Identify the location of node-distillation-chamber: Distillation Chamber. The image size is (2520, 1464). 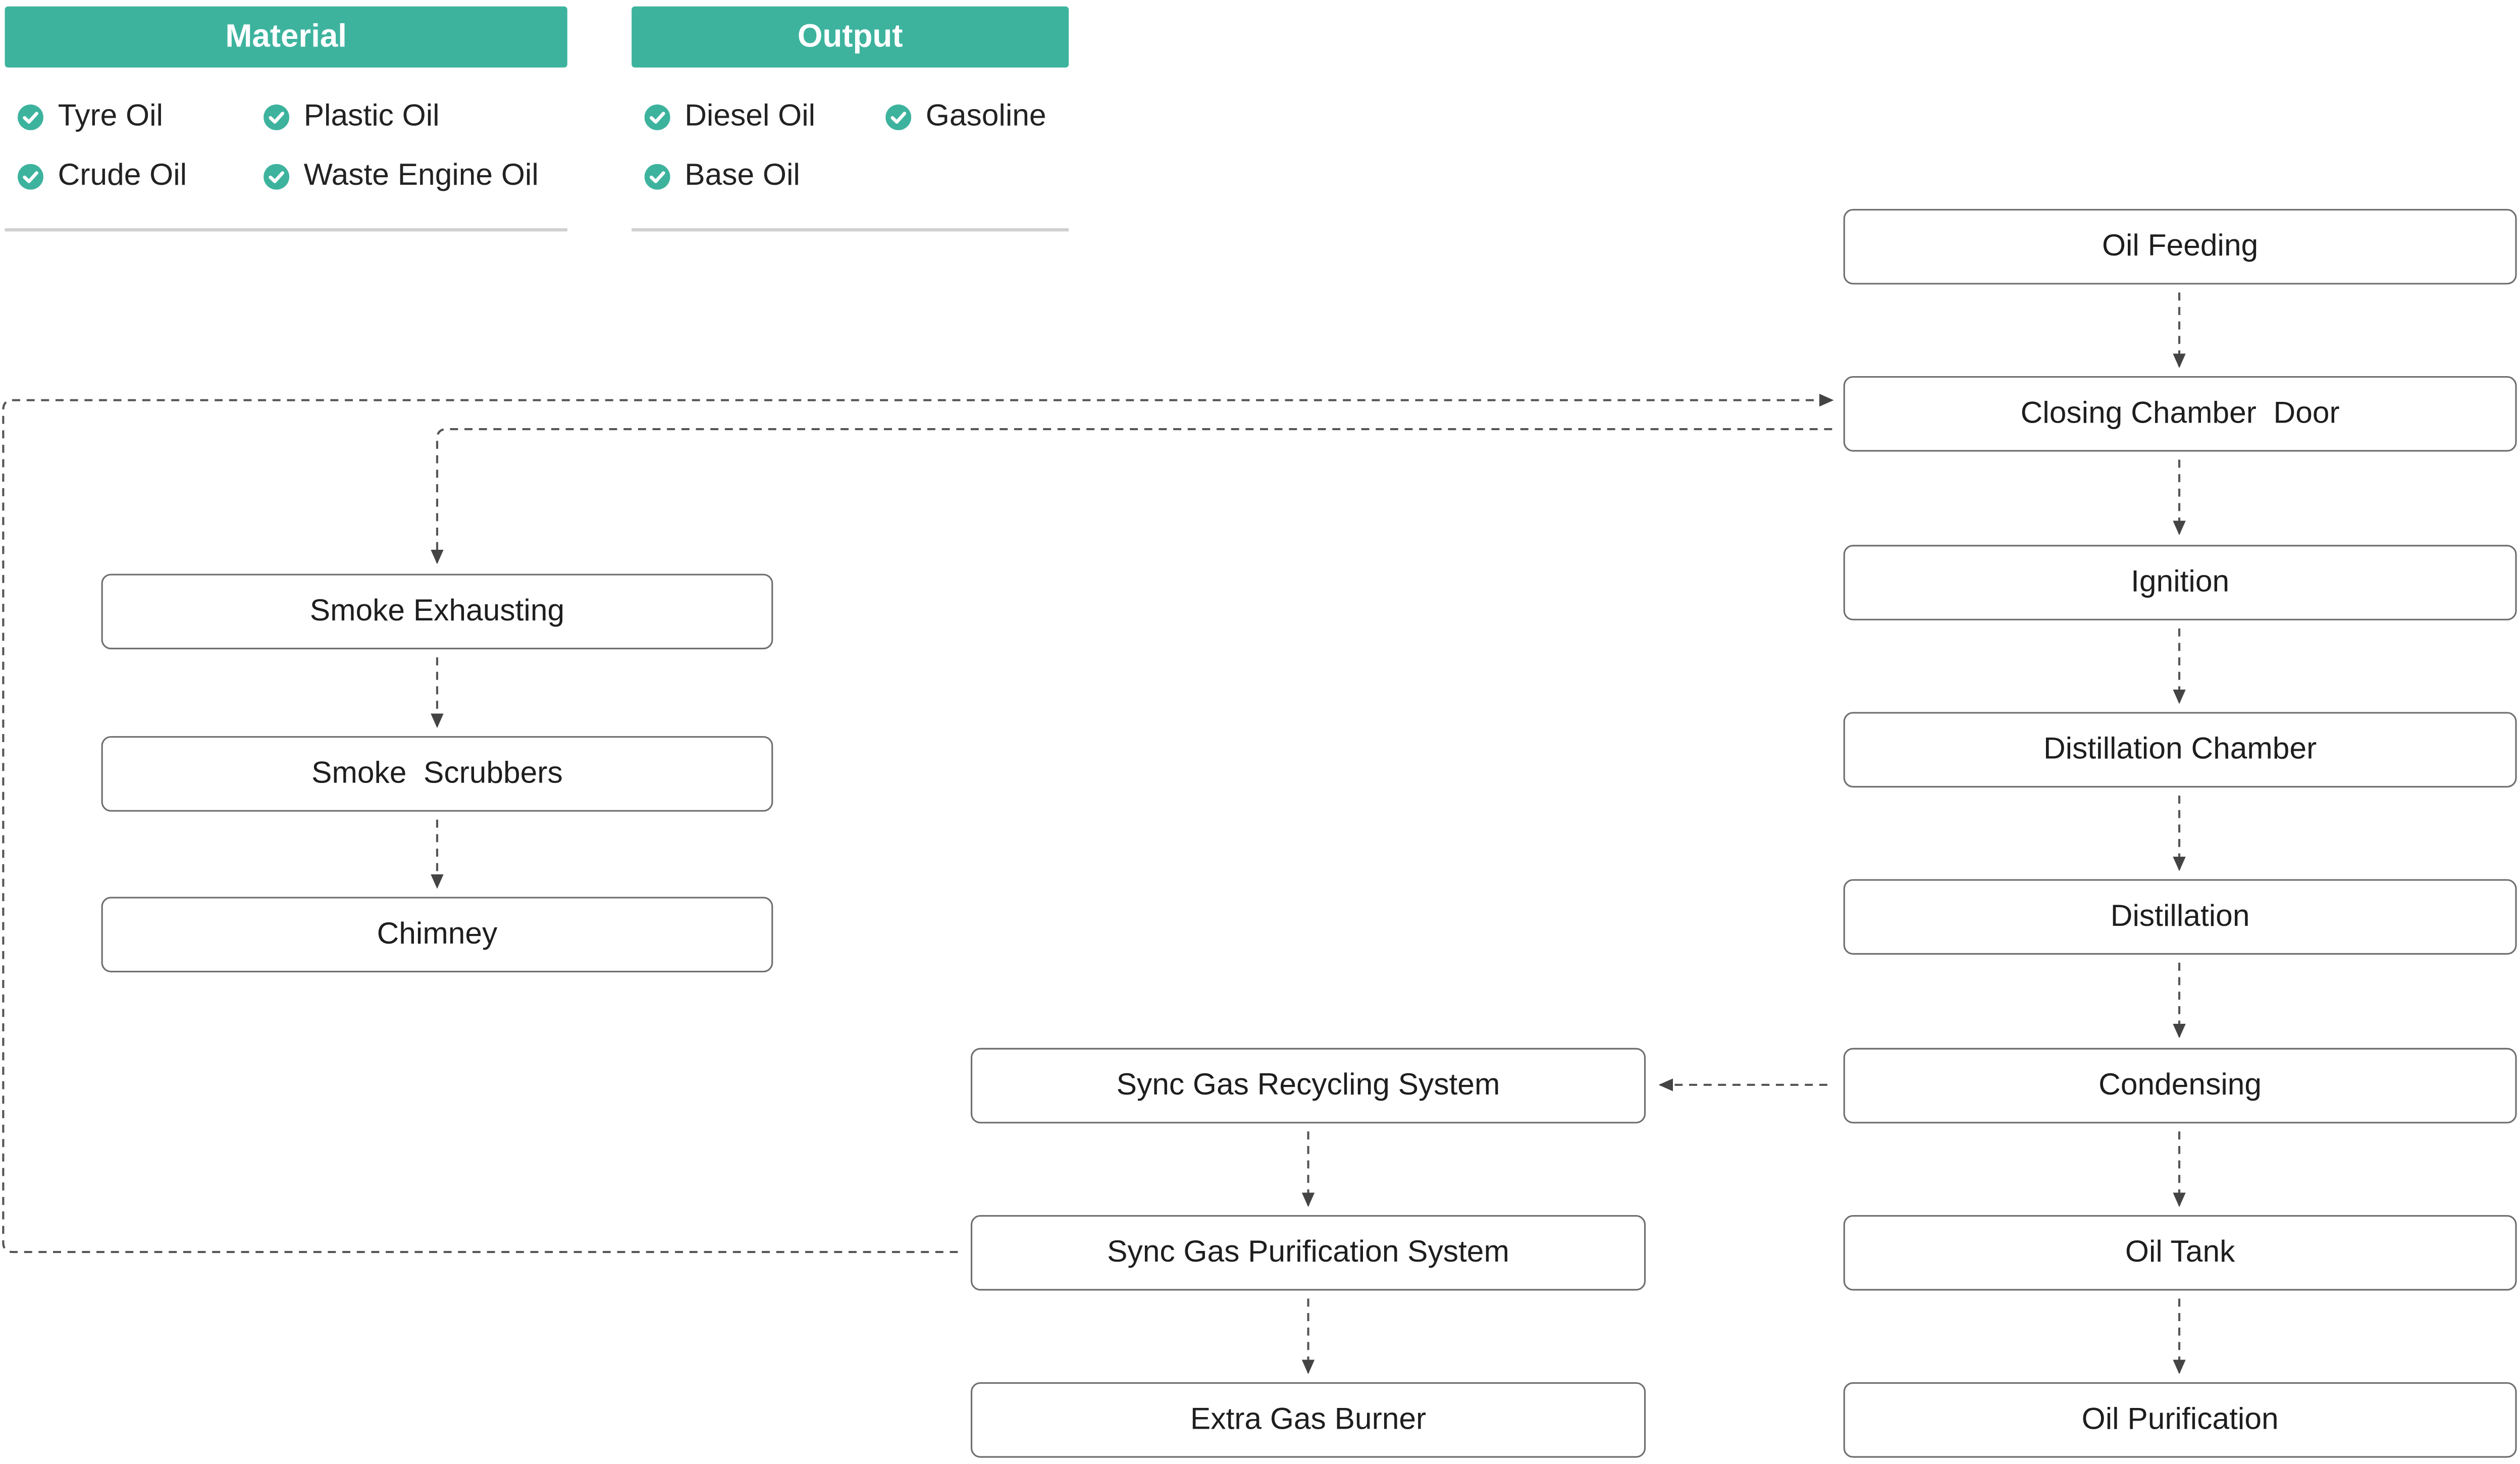
(2180, 750).